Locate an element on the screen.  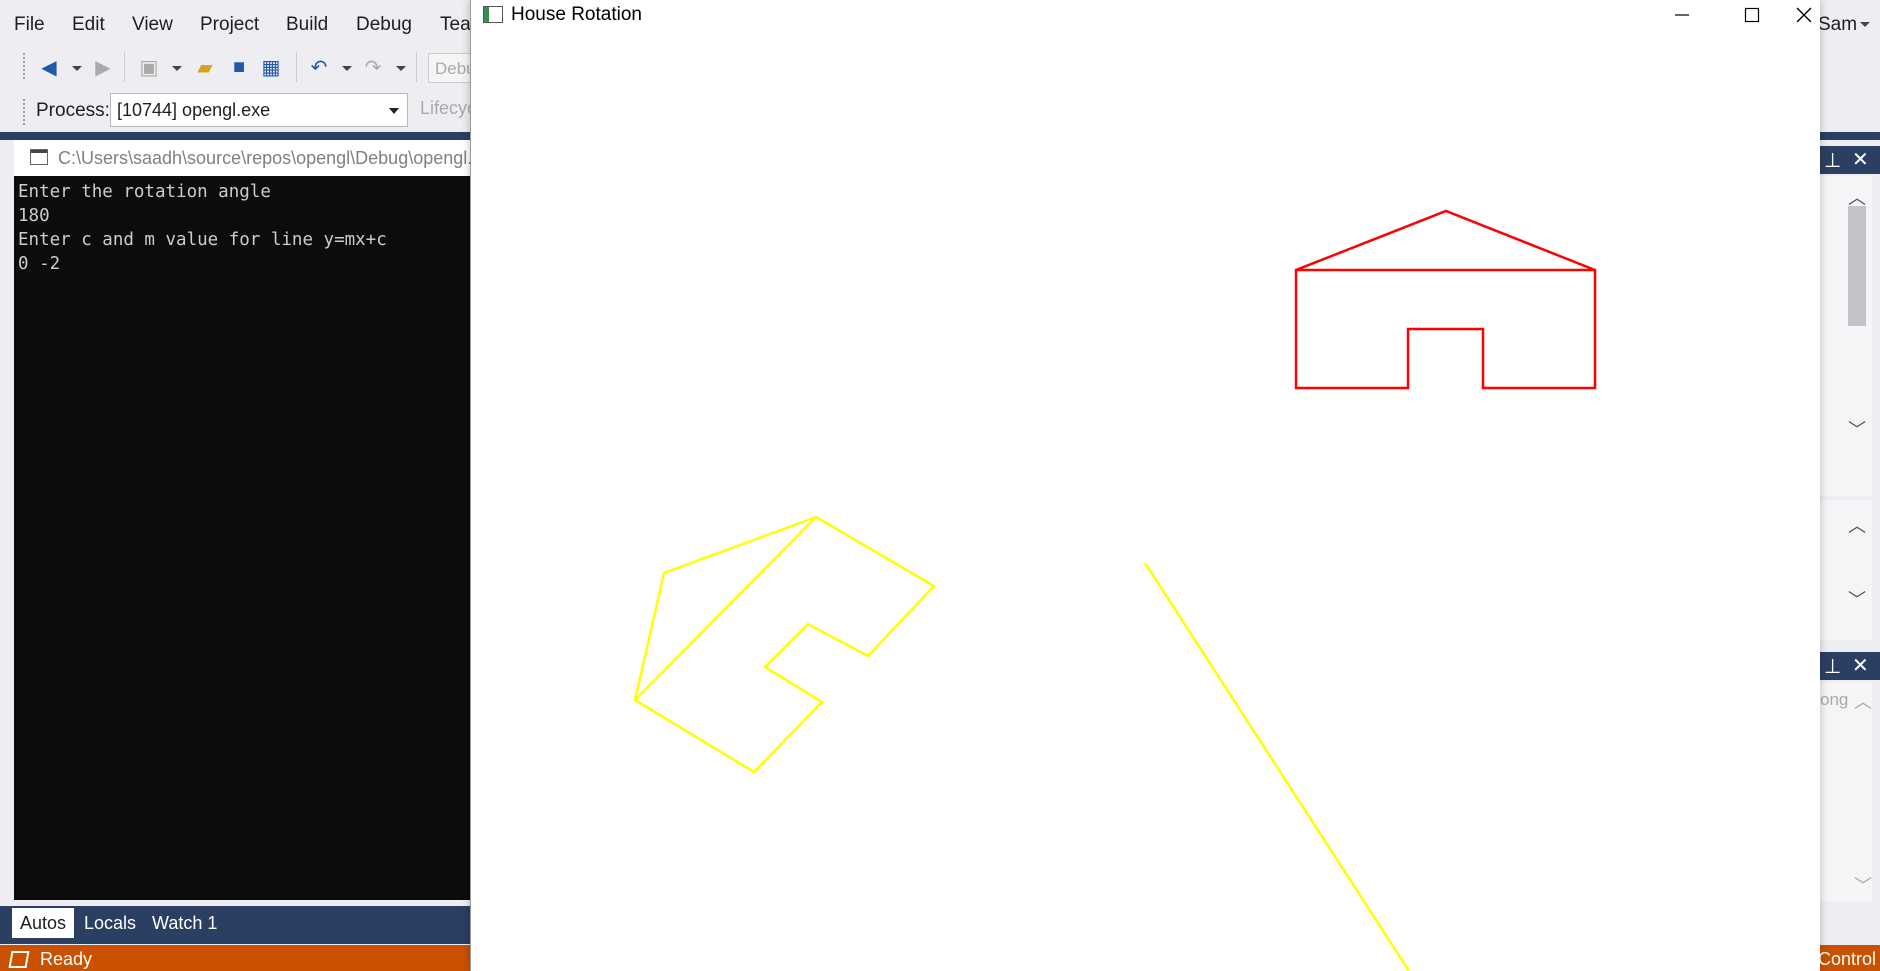
output-panel: ong ︿ ﹀ is located at coordinates (1845, 792).